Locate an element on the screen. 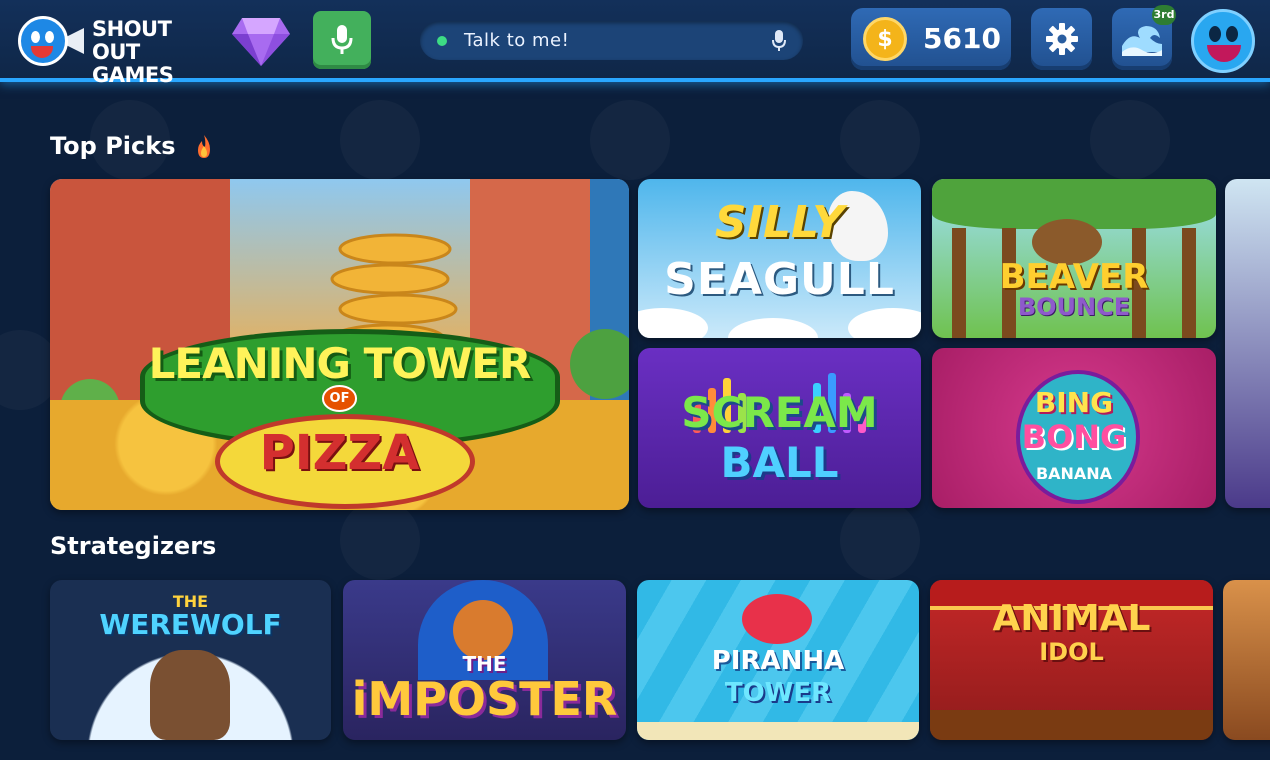  rank-badge: 3rd is located at coordinates (1164, 15).